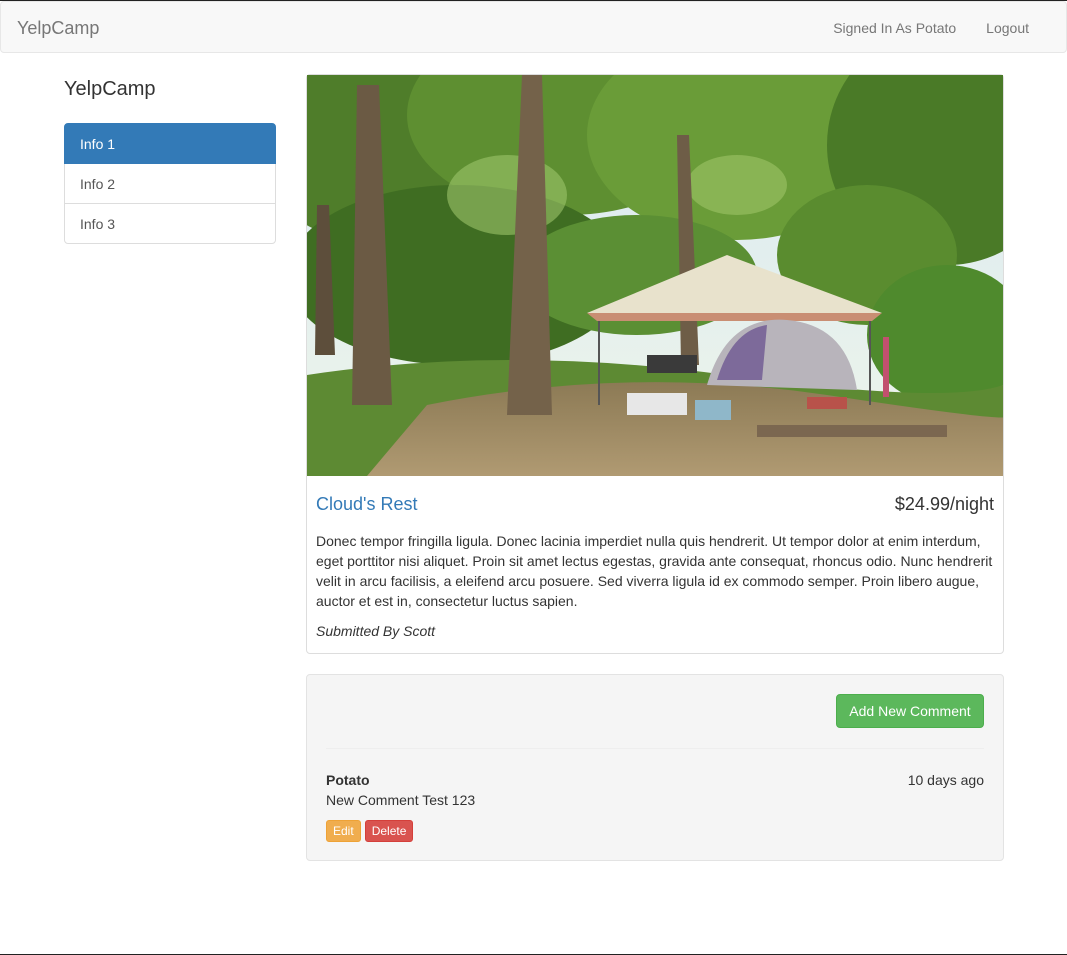 This screenshot has width=1067, height=955. I want to click on comment-text: New Comment Test 123, so click(401, 800).